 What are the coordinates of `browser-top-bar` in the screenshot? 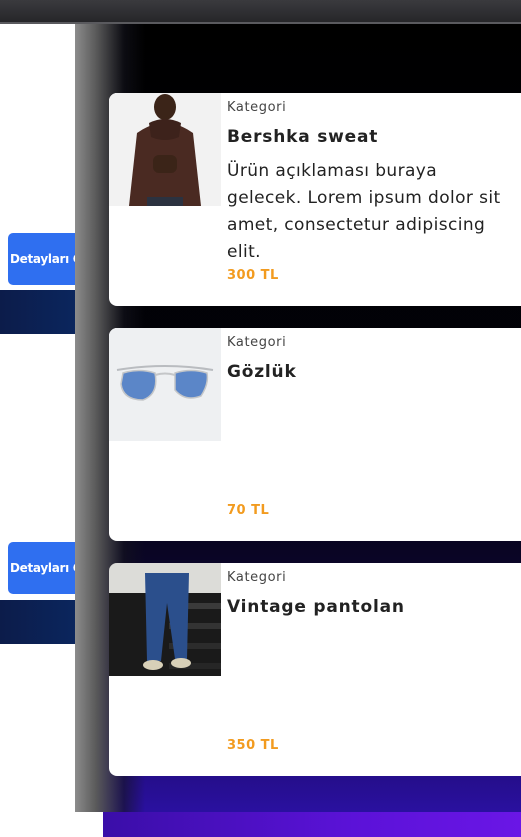 It's located at (260, 12).